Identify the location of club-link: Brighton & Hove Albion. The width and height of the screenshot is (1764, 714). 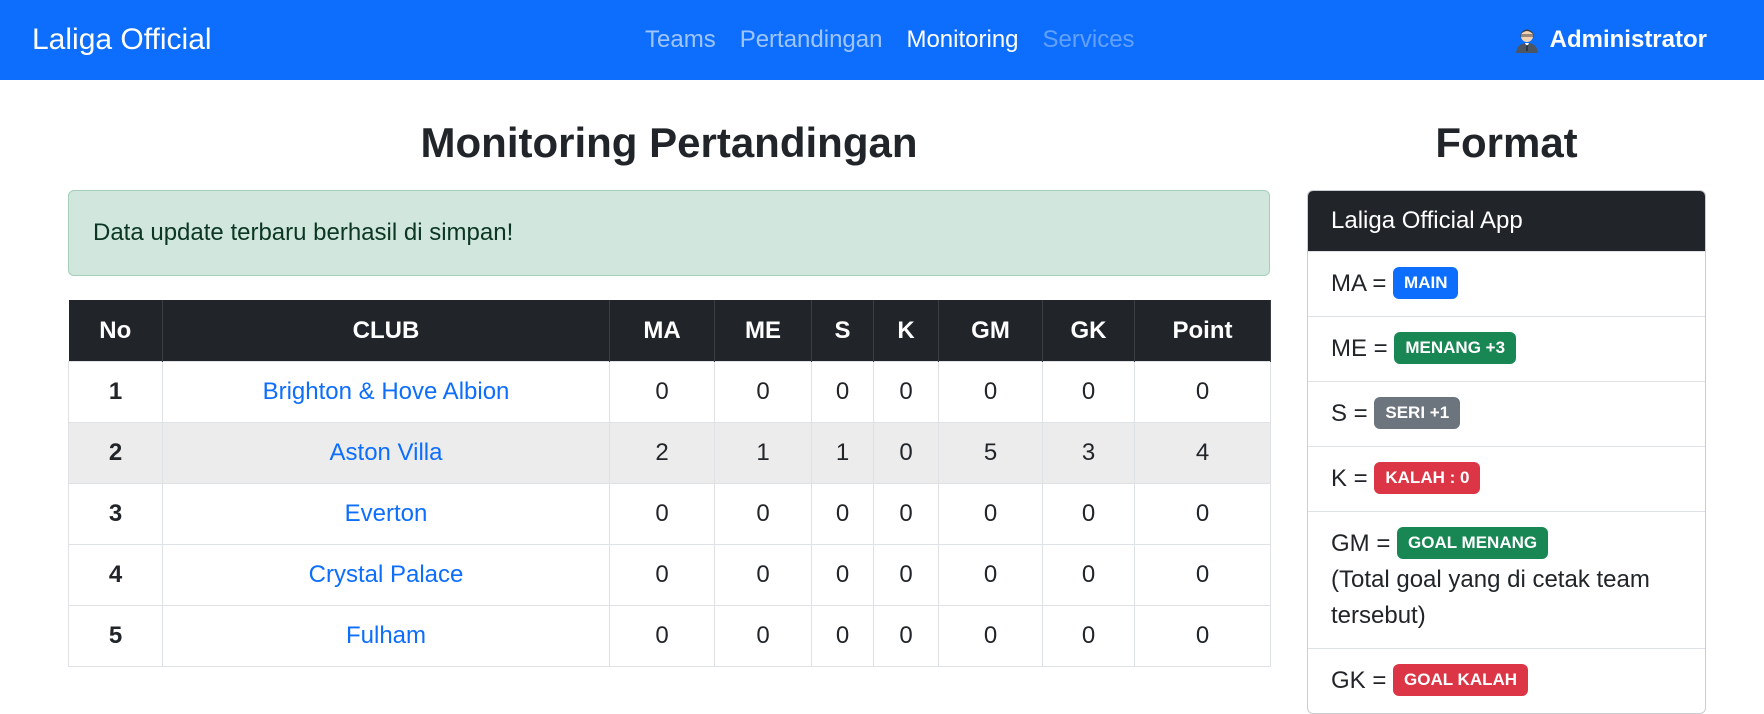
(386, 391).